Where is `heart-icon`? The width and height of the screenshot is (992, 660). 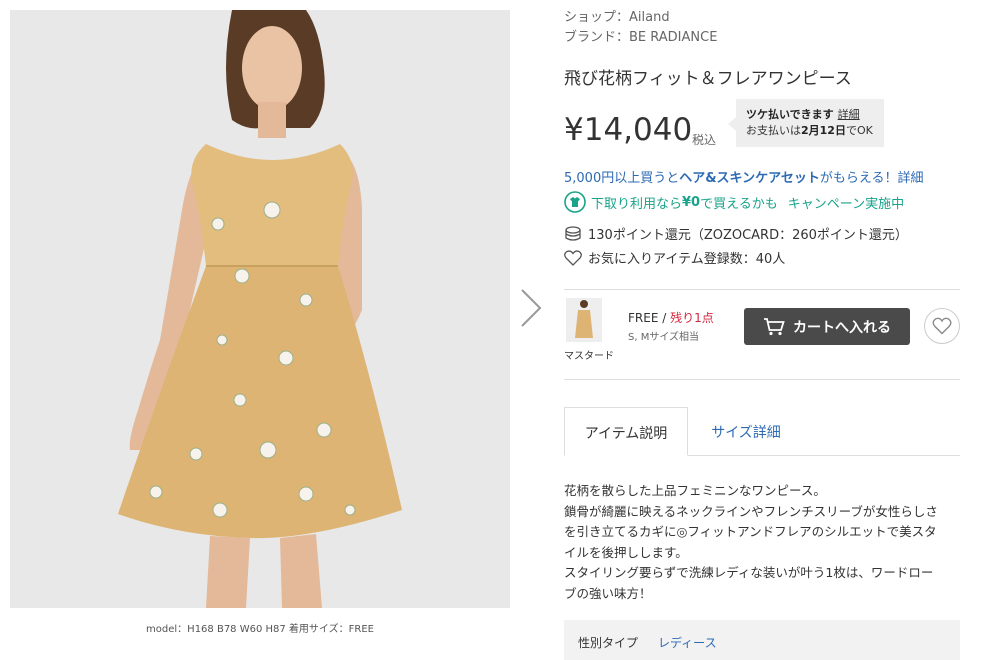
heart-icon is located at coordinates (942, 326).